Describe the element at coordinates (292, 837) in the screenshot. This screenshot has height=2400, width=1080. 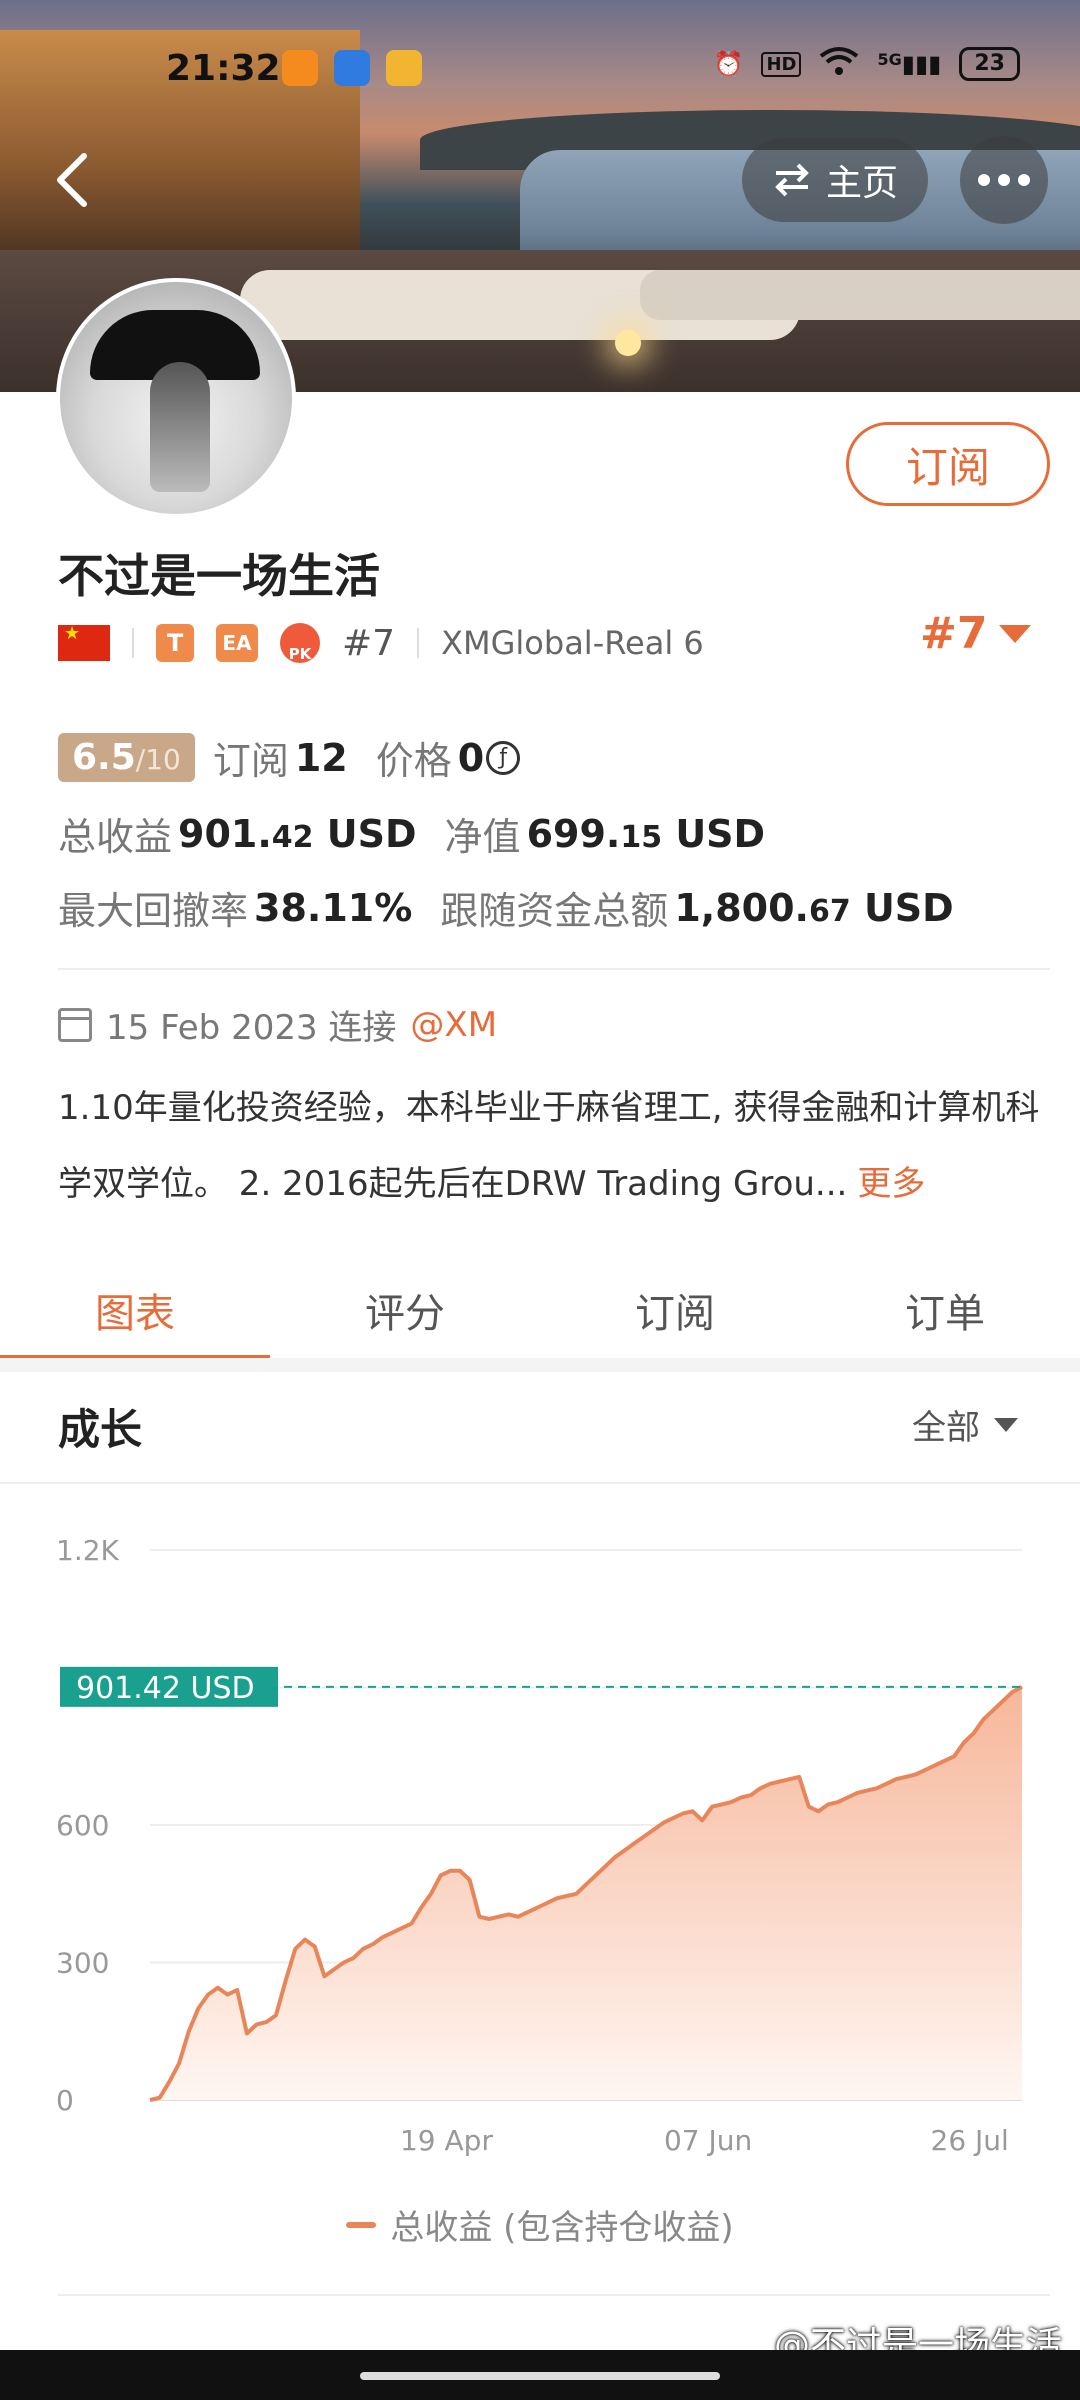
I see `total-profit-dec: 42` at that location.